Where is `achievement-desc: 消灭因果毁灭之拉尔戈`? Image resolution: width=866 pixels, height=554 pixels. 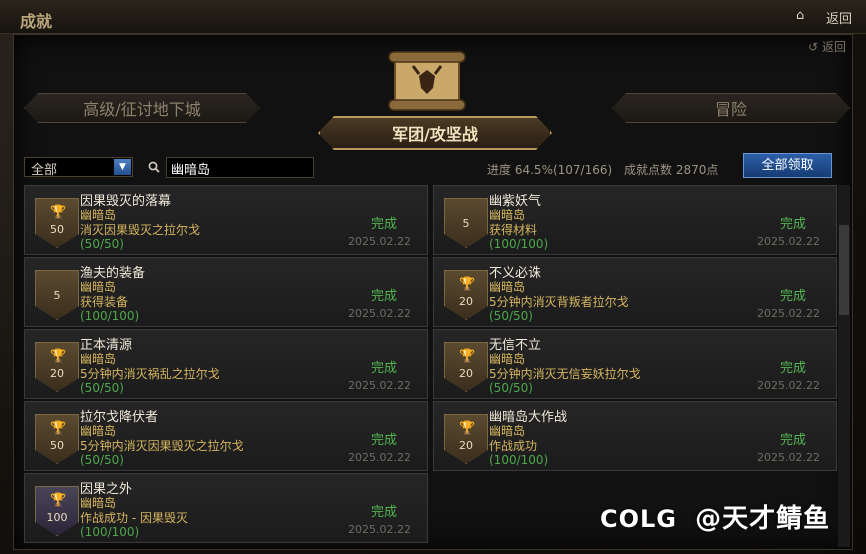
achievement-desc: 消灭因果毁灭之拉尔戈 is located at coordinates (140, 230).